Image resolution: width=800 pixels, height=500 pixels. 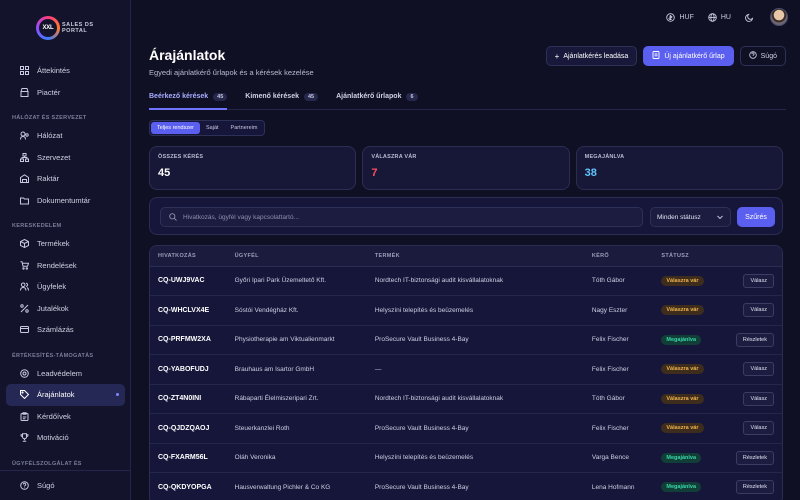 I want to click on client-cell: Oláh Veronika, so click(x=296, y=458).